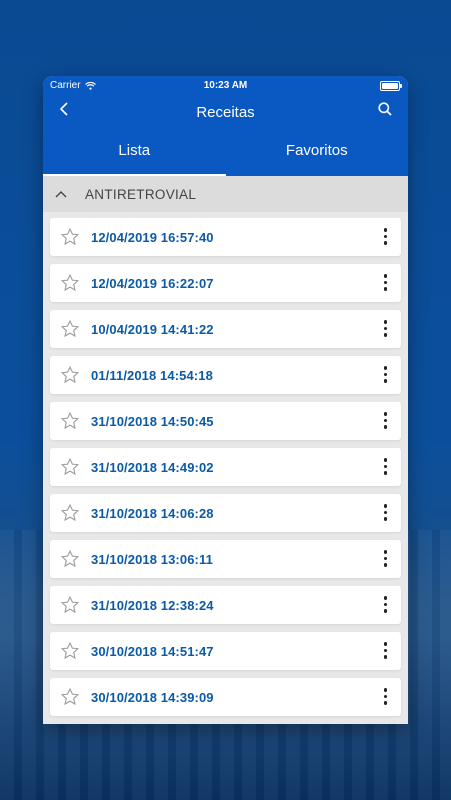 This screenshot has width=451, height=800. Describe the element at coordinates (152, 467) in the screenshot. I see `item-date: 31/10/2018 14:49:02` at that location.